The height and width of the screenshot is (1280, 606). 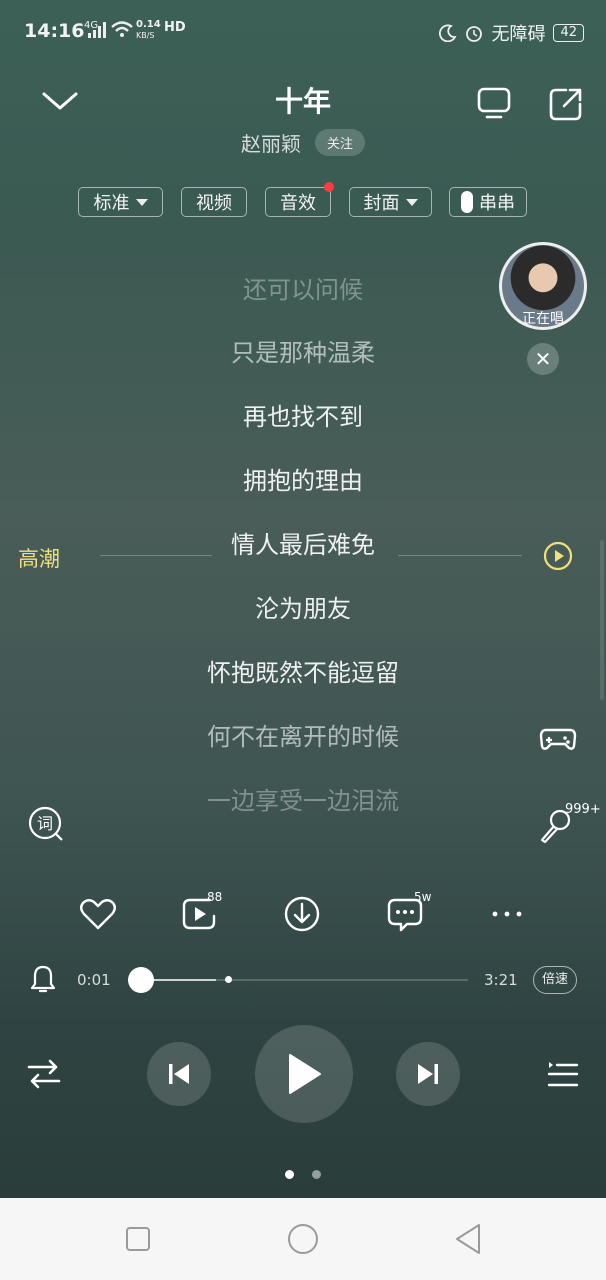 What do you see at coordinates (555, 980) in the screenshot?
I see `speed-button: 倍速` at bounding box center [555, 980].